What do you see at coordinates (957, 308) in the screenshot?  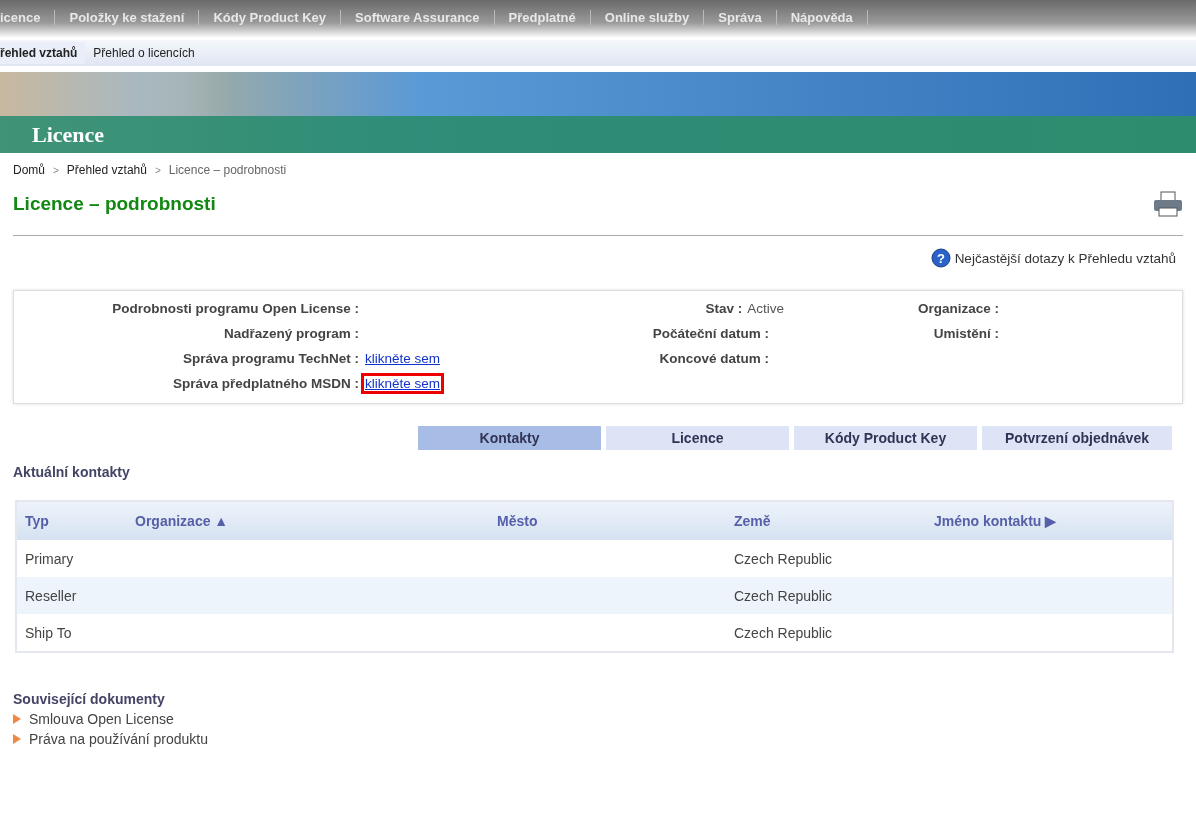 I see `field-label: Organizace :` at bounding box center [957, 308].